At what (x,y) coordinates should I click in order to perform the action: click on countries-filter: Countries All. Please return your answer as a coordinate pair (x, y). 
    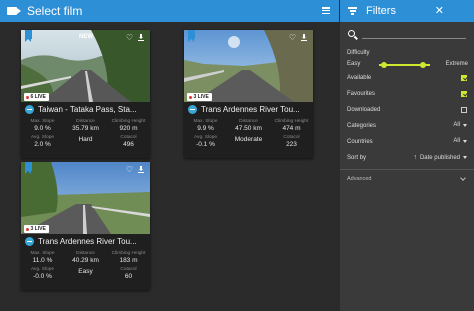
    Looking at the image, I should click on (407, 142).